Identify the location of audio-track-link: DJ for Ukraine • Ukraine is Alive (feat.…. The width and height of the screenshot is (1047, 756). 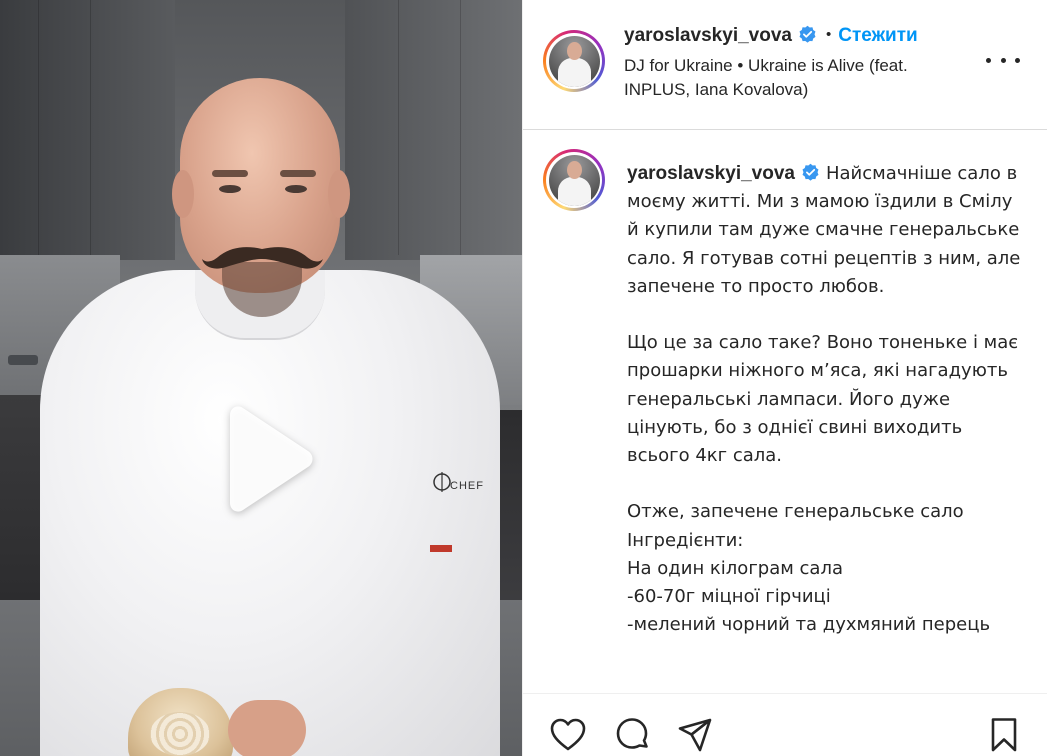
(789, 78).